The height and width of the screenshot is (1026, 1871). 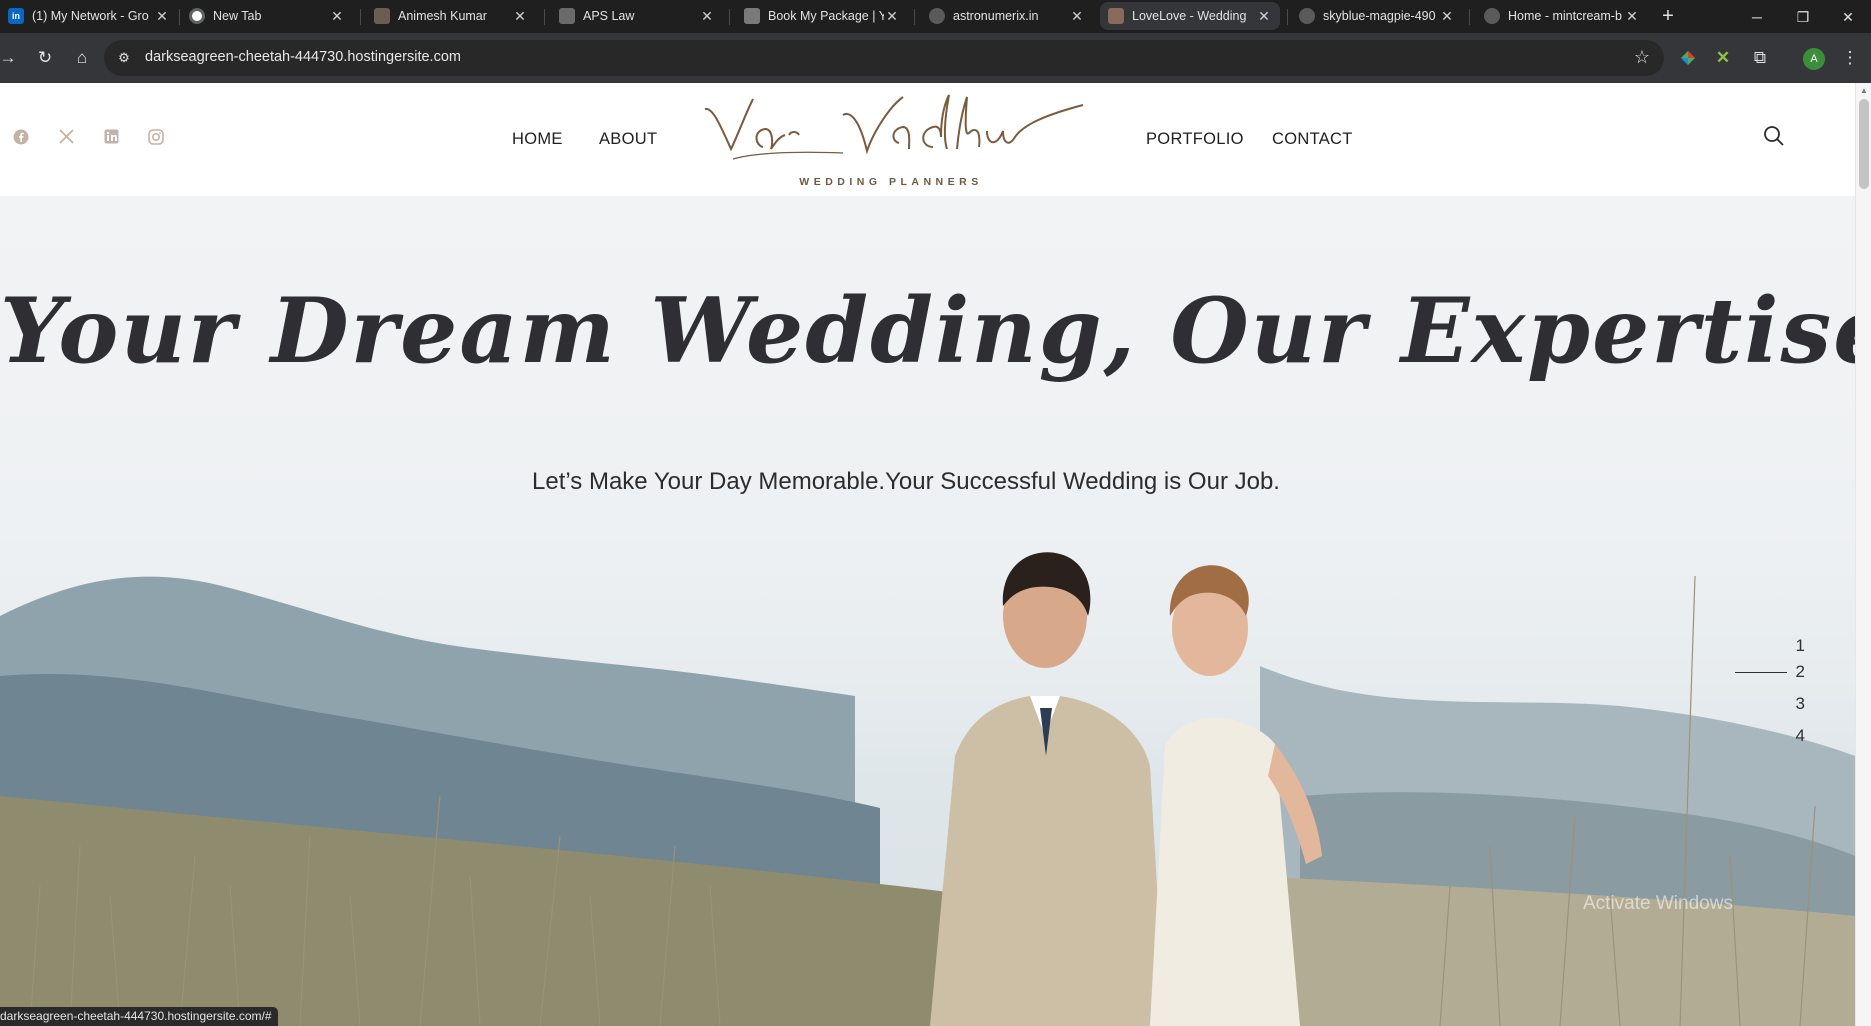 I want to click on active-slide-indicator, so click(x=1761, y=672).